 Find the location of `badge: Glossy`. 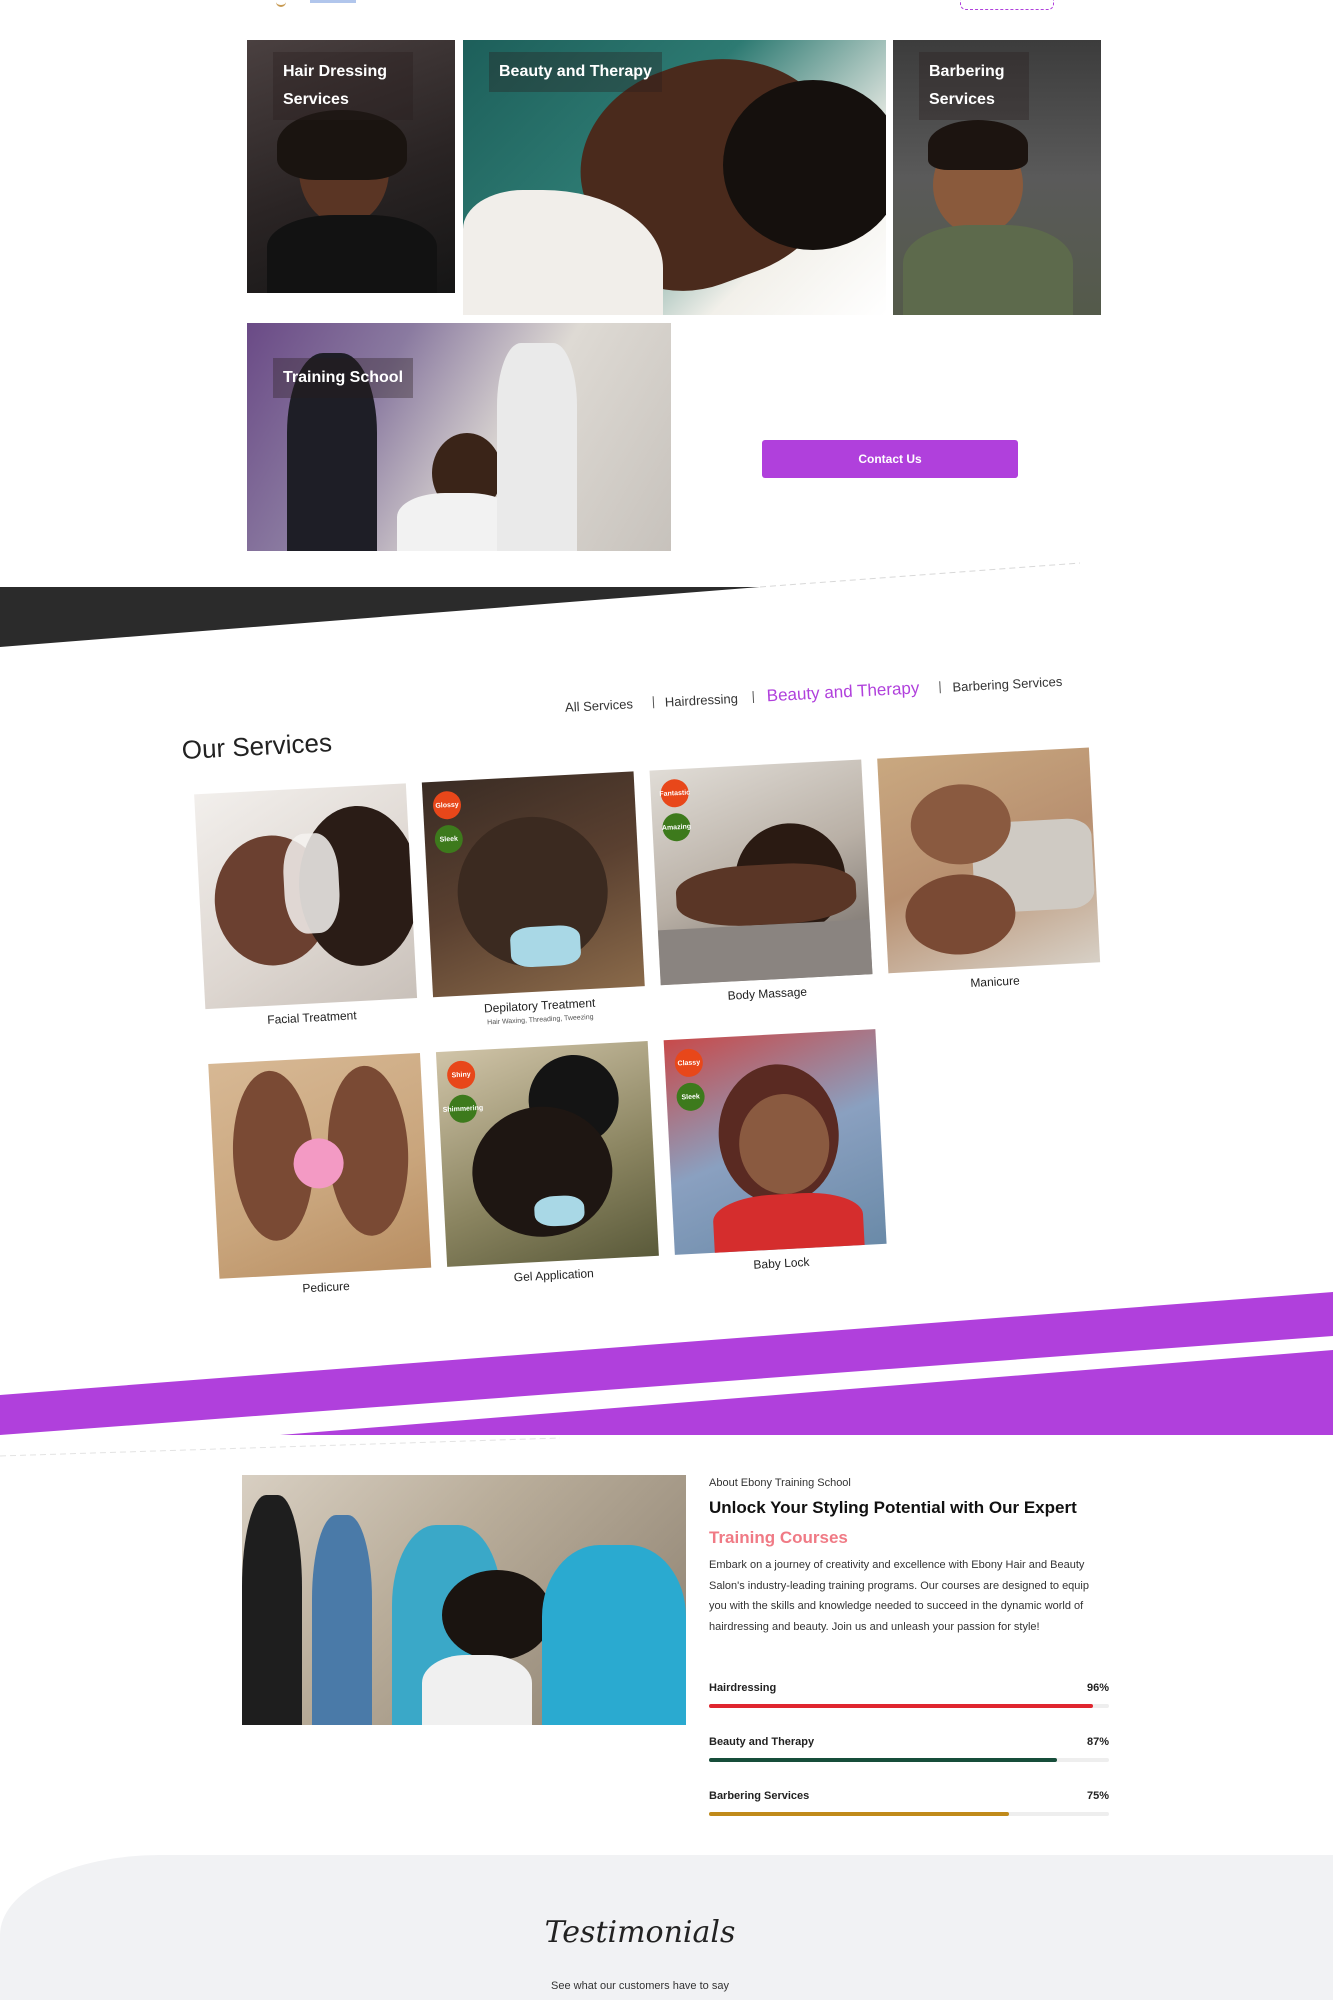

badge: Glossy is located at coordinates (447, 805).